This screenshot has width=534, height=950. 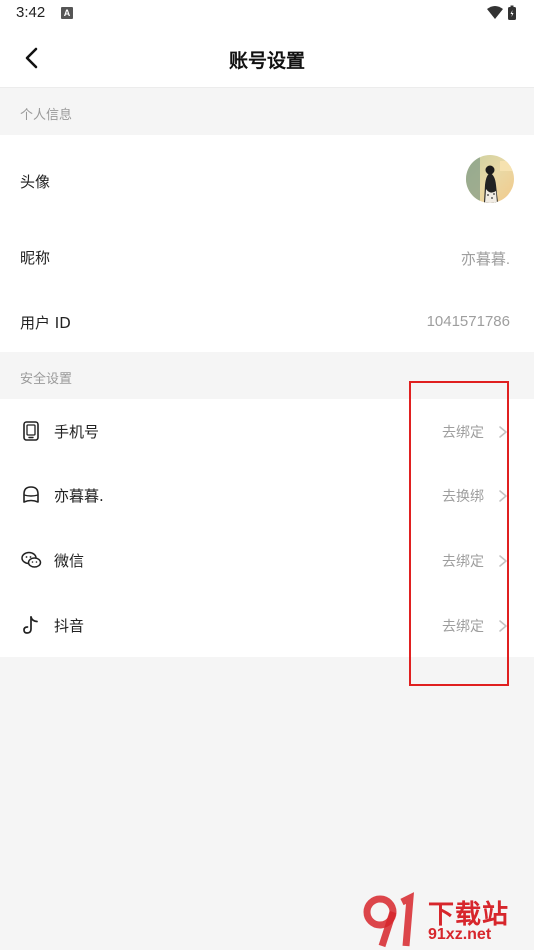 What do you see at coordinates (77, 432) in the screenshot?
I see `phone-label: 手机号` at bounding box center [77, 432].